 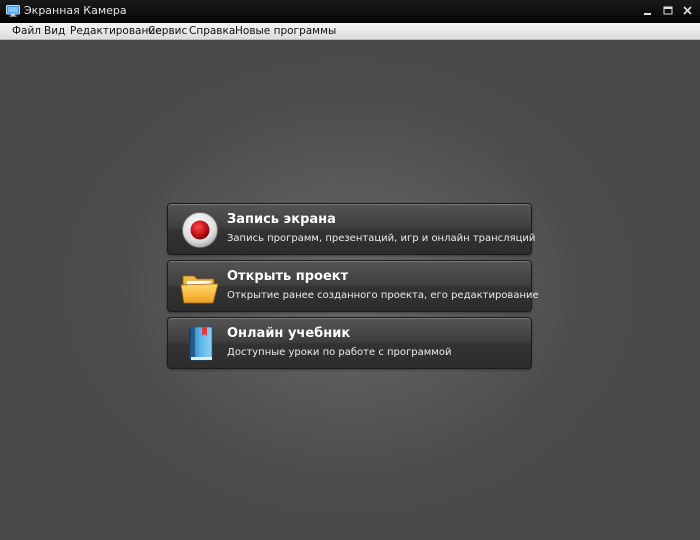 What do you see at coordinates (201, 343) in the screenshot?
I see `book-icon` at bounding box center [201, 343].